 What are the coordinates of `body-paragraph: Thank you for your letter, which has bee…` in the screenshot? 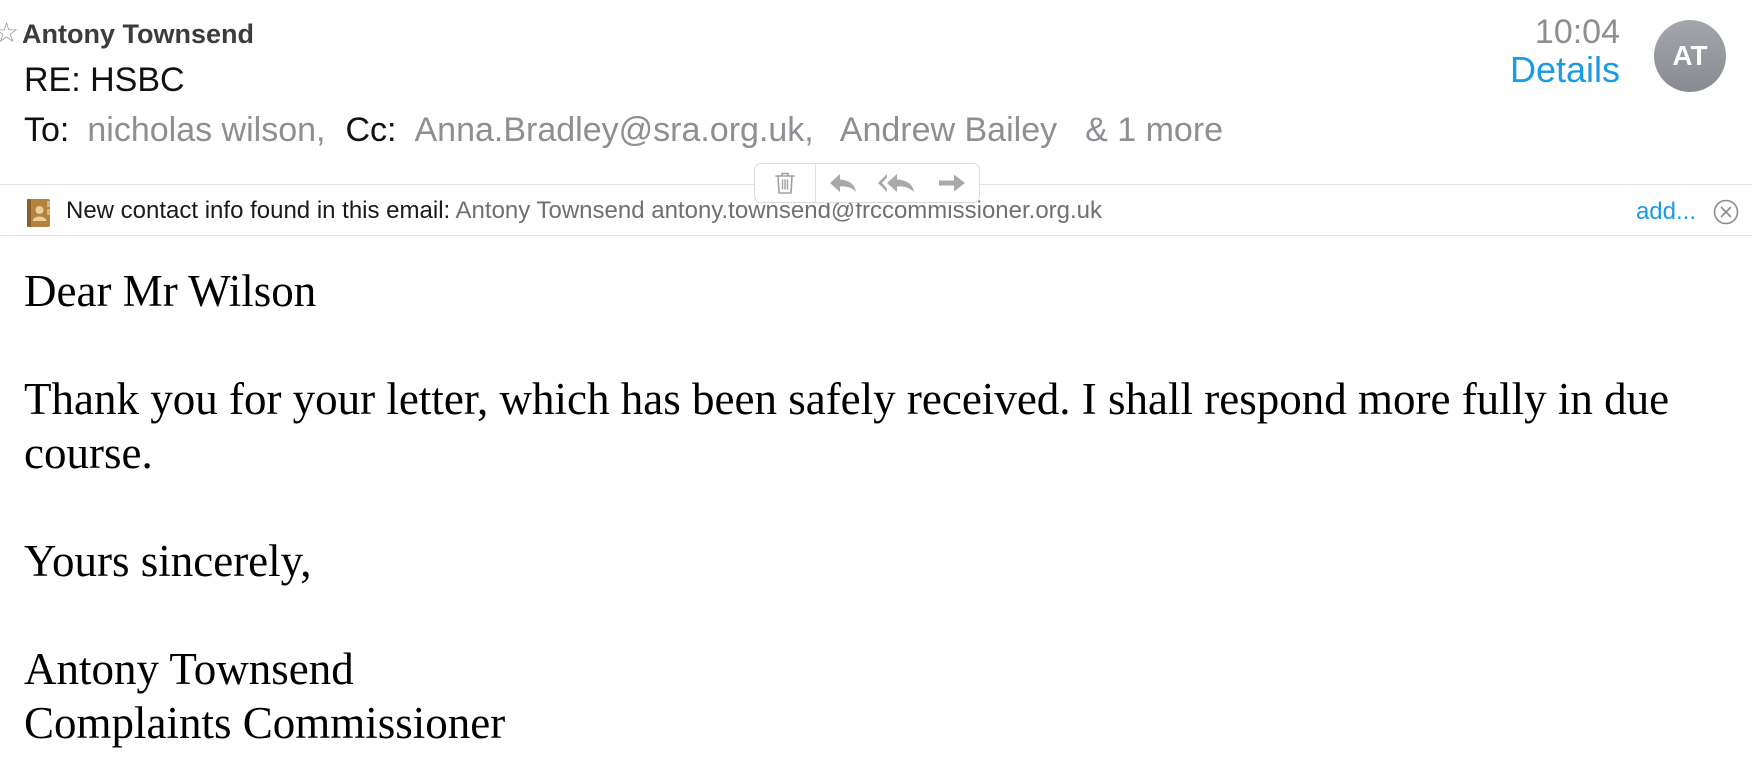 It's located at (847, 426).